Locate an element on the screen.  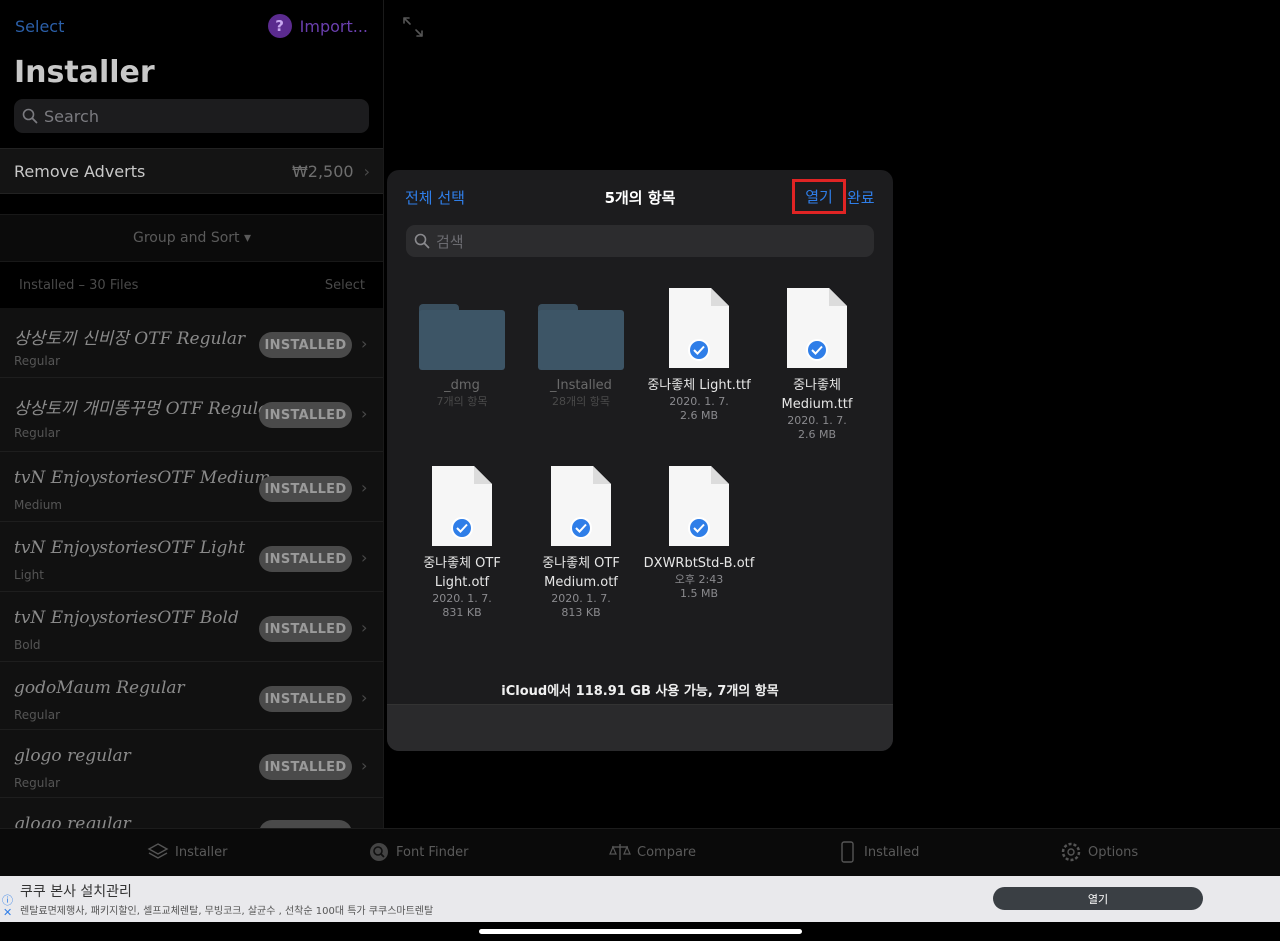
modal-header: 전체 선택 5개의 항목 열기 완료 is located at coordinates (640, 196).